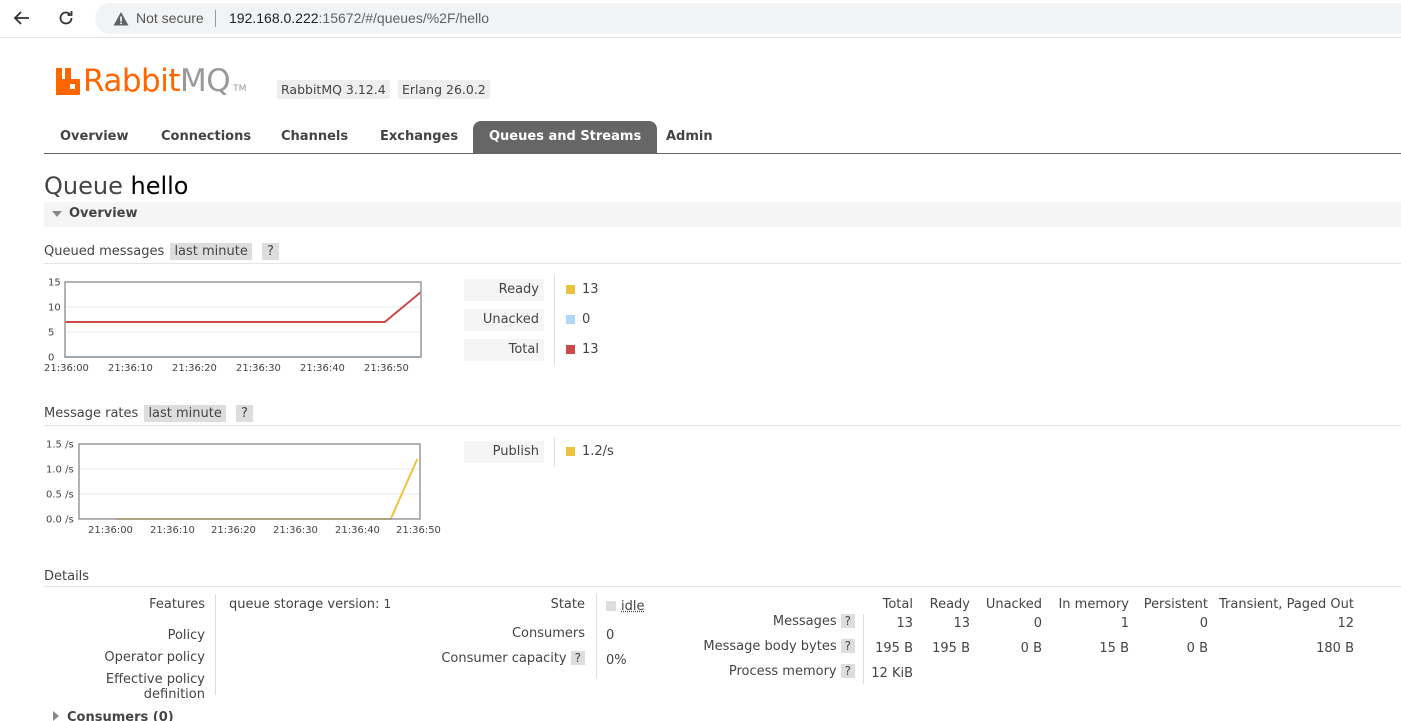  What do you see at coordinates (502, 604) in the screenshot?
I see `state-label: State` at bounding box center [502, 604].